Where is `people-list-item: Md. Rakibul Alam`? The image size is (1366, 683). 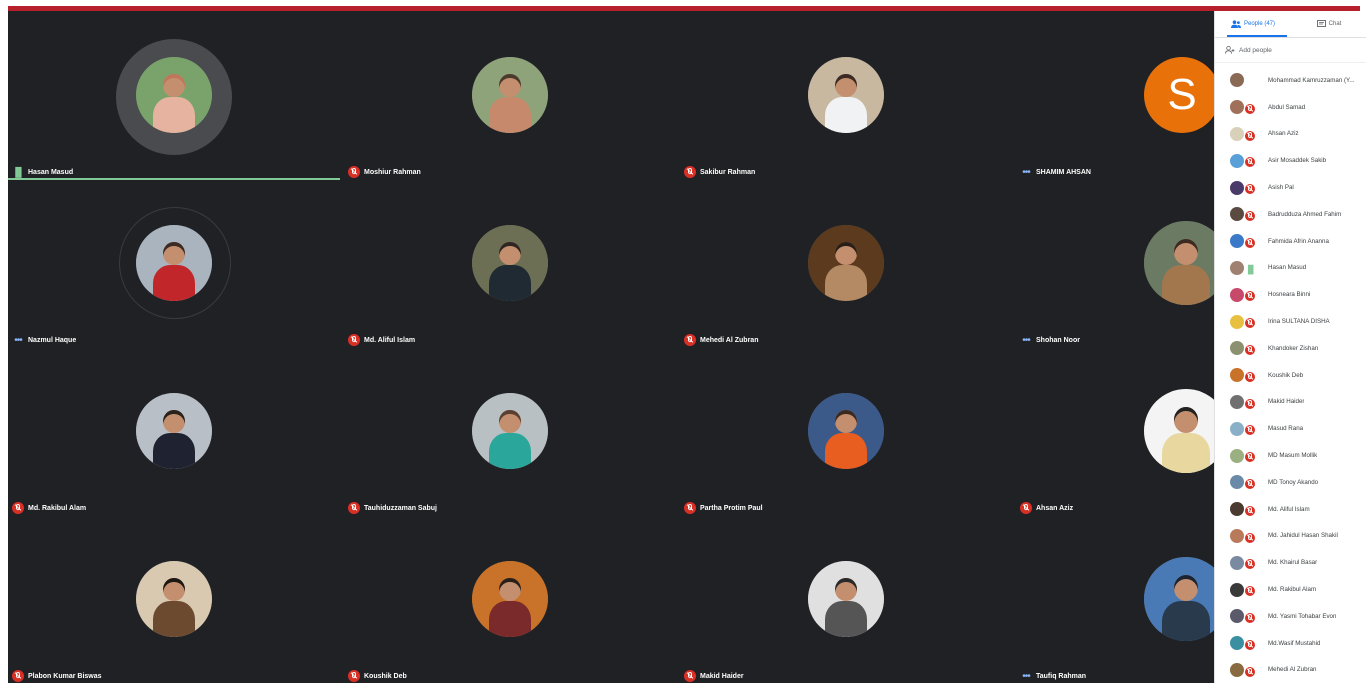 people-list-item: Md. Rakibul Alam is located at coordinates (1290, 589).